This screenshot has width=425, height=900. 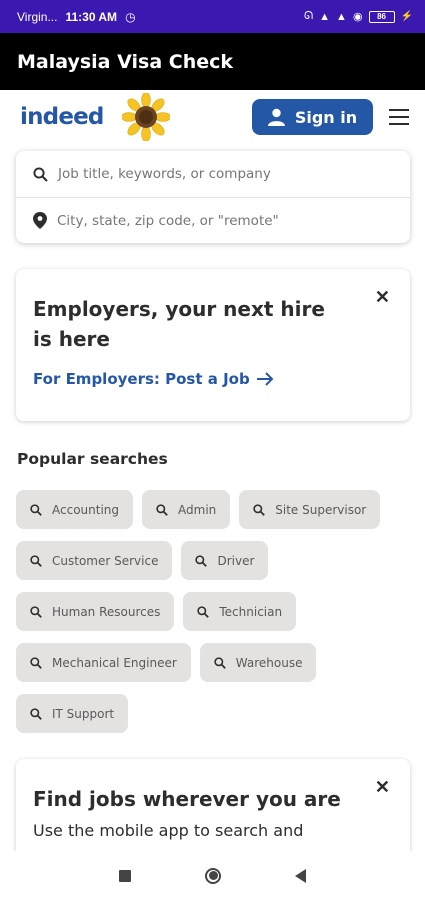 I want to click on popular-searches-title: Popular searches, so click(x=92, y=459).